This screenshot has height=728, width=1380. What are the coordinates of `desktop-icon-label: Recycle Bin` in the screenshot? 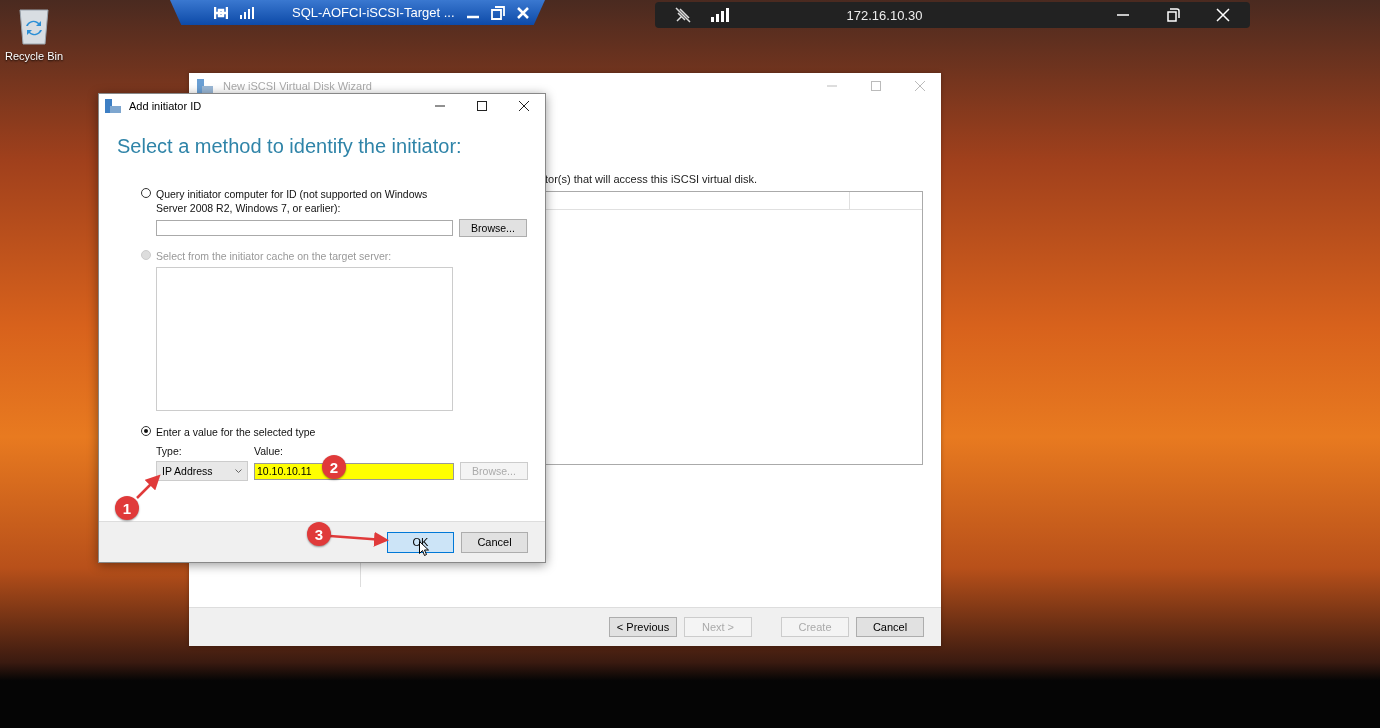 It's located at (34, 56).